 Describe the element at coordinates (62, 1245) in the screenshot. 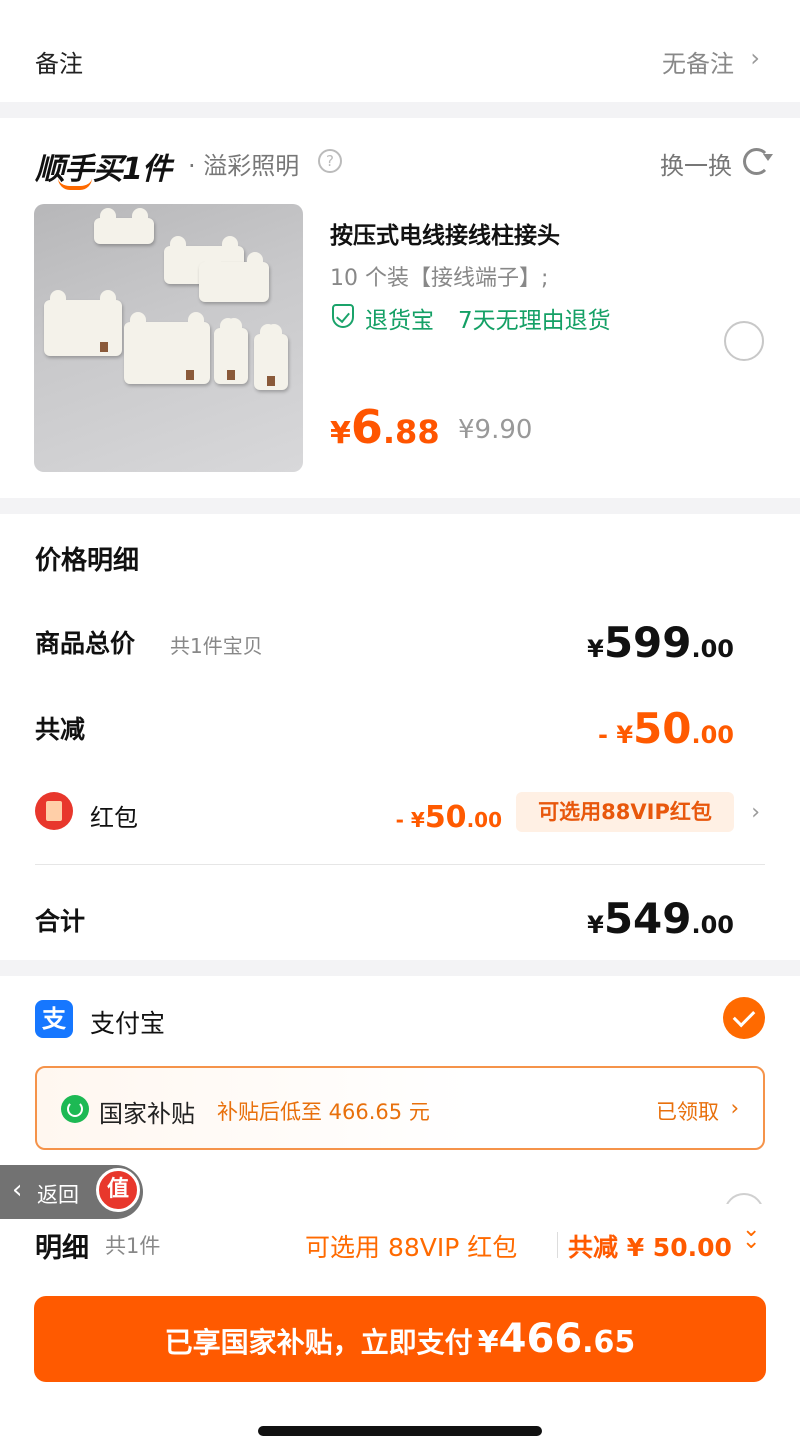

I see `detail-toggle: 明细` at that location.